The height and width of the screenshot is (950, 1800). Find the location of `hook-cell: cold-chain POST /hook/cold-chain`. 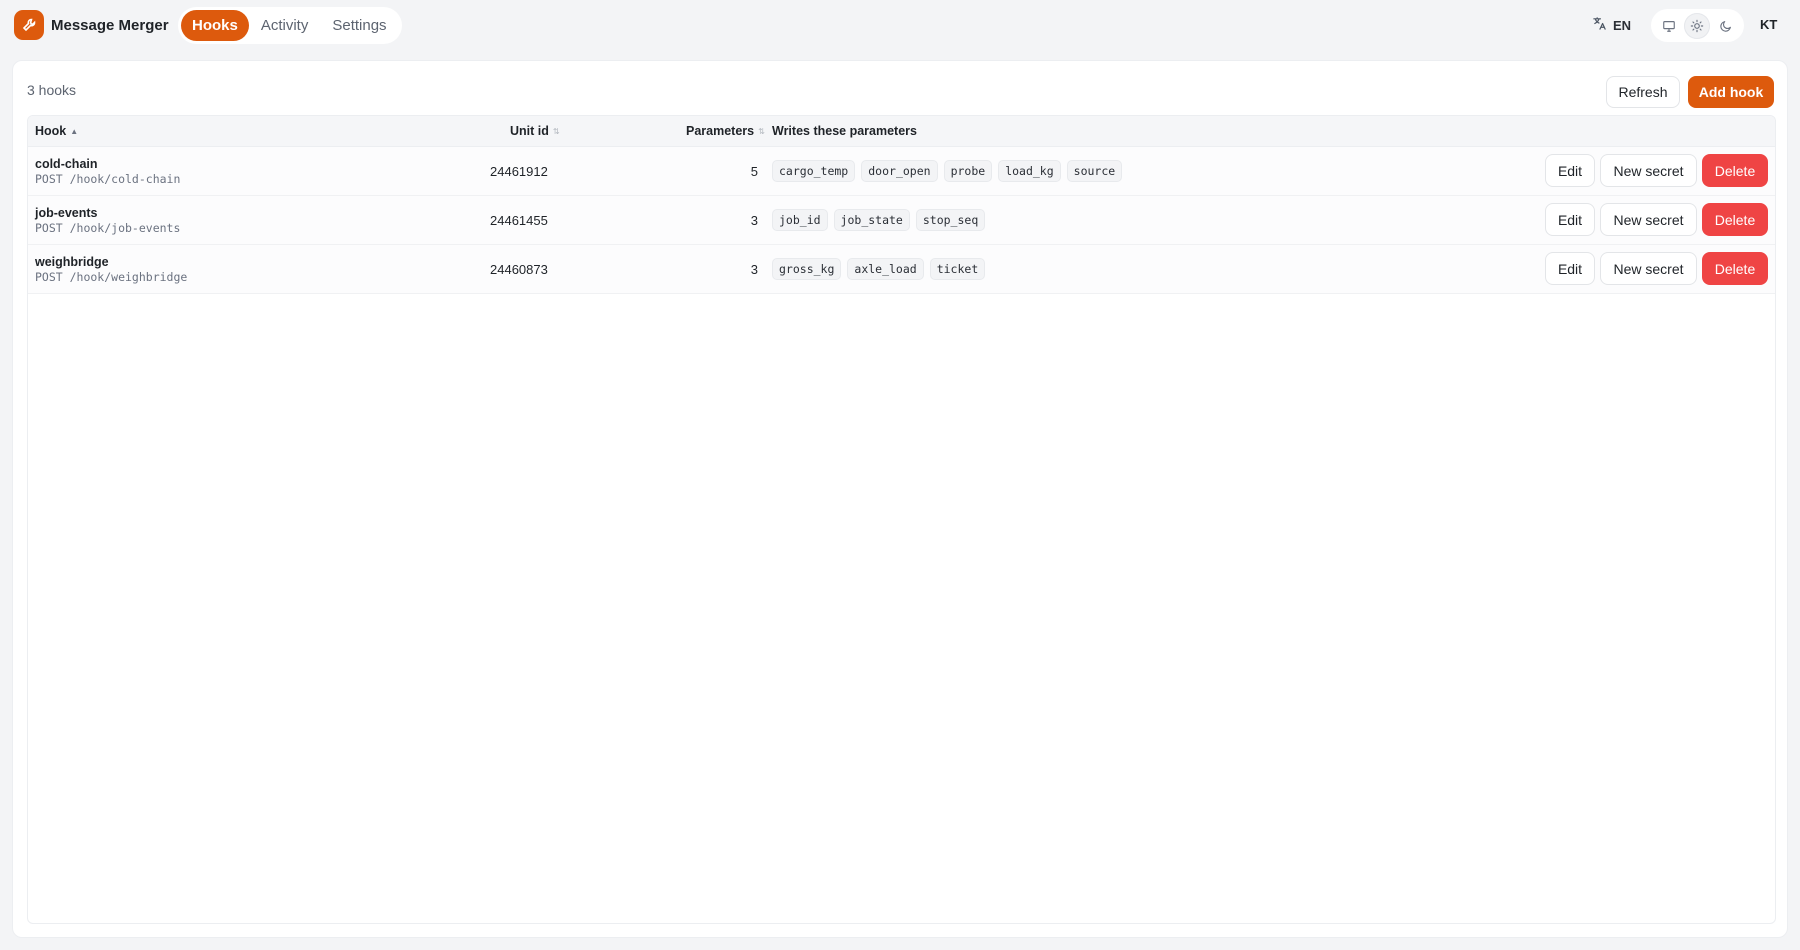

hook-cell: cold-chain POST /hook/cold-chain is located at coordinates (107, 172).